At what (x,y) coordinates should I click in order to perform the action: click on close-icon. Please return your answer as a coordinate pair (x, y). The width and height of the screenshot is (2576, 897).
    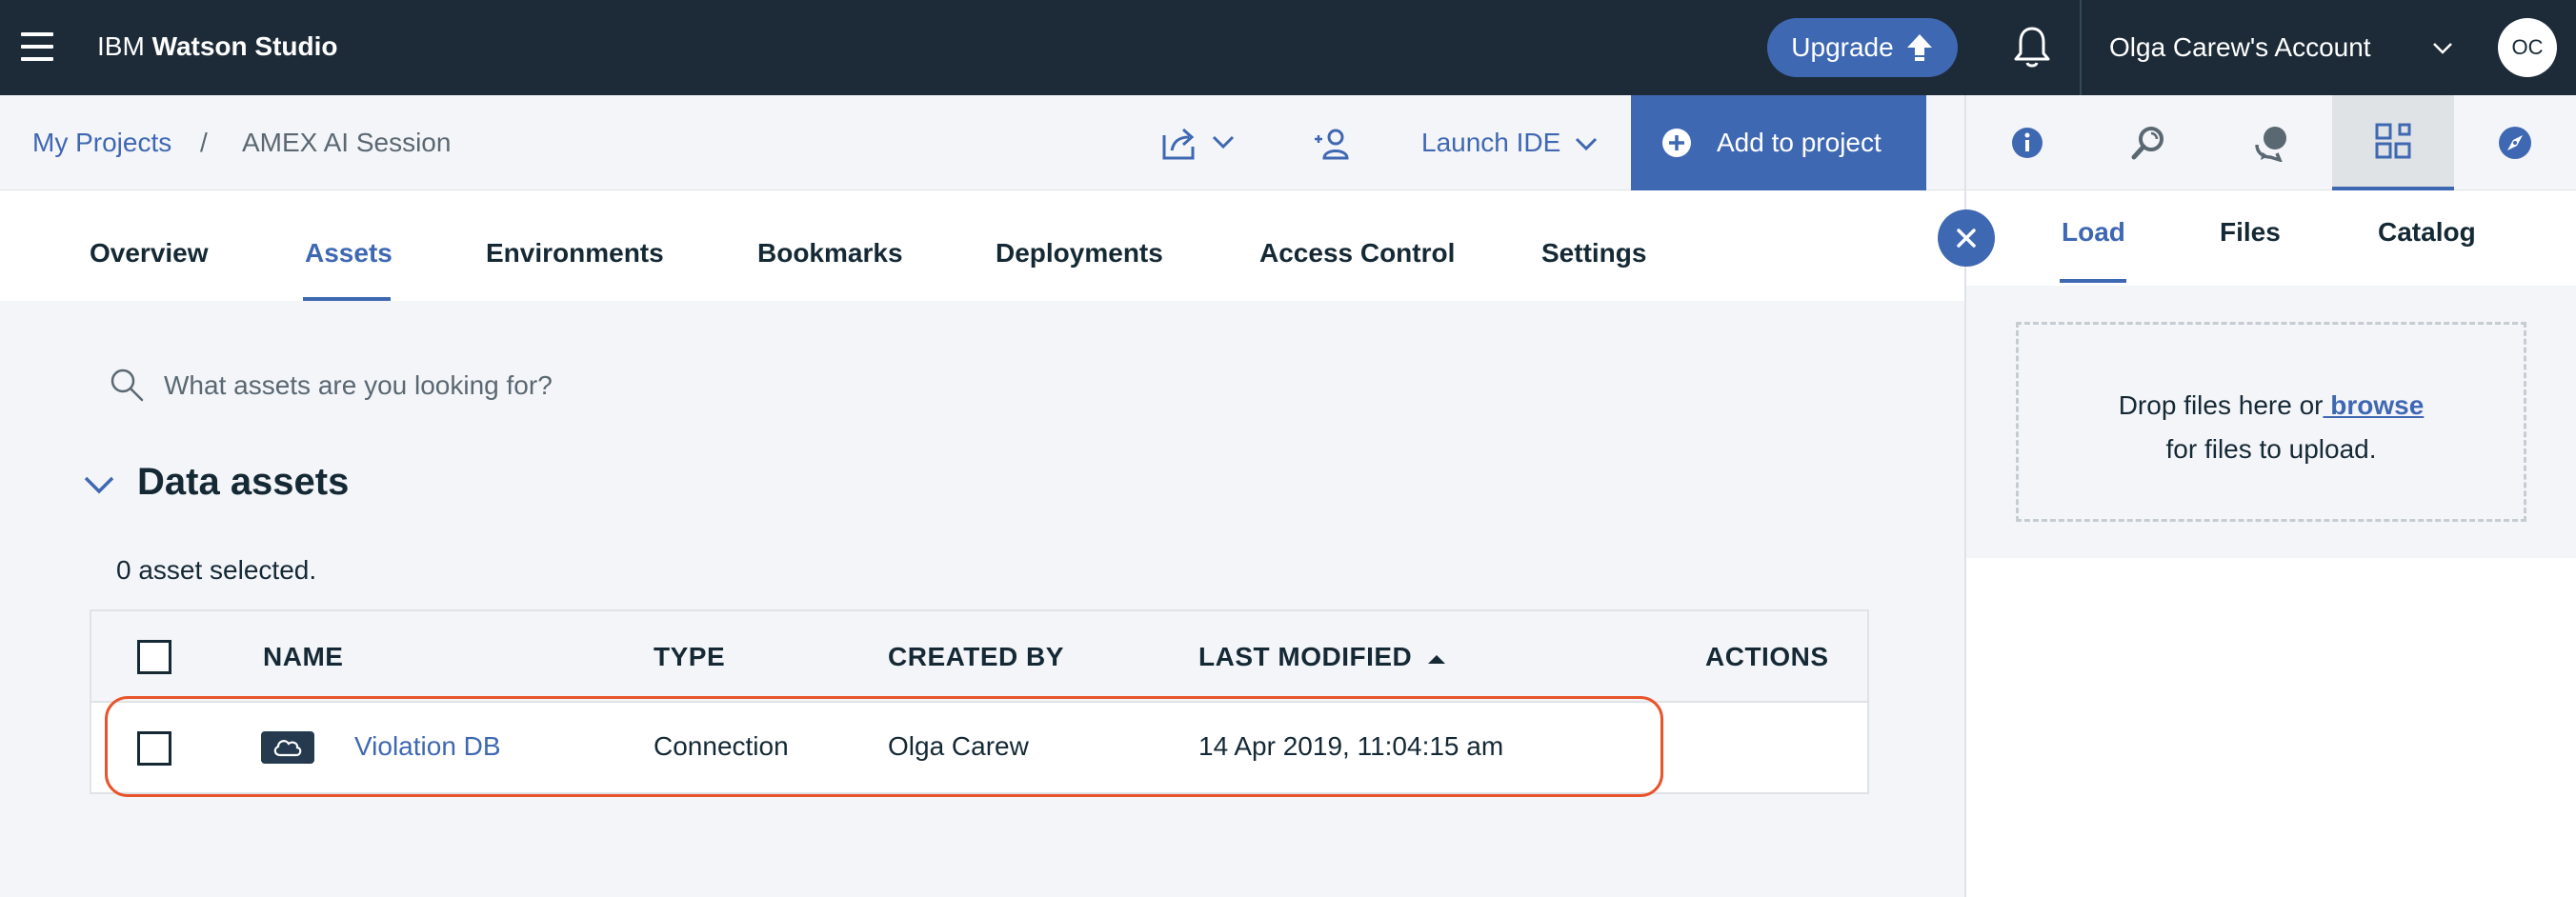
    Looking at the image, I should click on (1966, 238).